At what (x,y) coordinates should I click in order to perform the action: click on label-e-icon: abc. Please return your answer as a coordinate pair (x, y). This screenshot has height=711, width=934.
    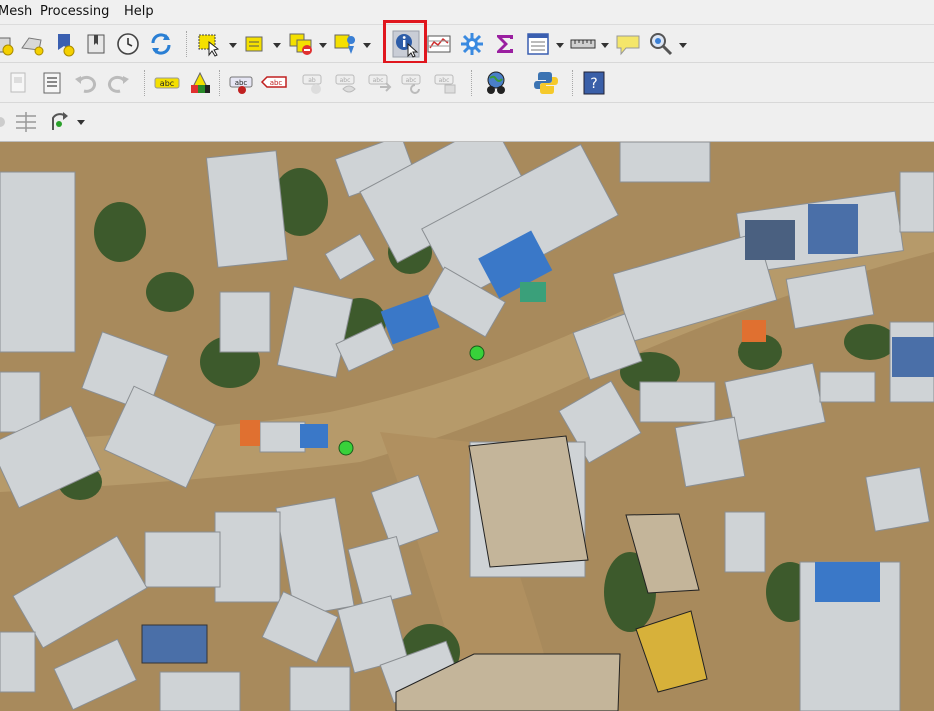
    Looking at the image, I should click on (446, 83).